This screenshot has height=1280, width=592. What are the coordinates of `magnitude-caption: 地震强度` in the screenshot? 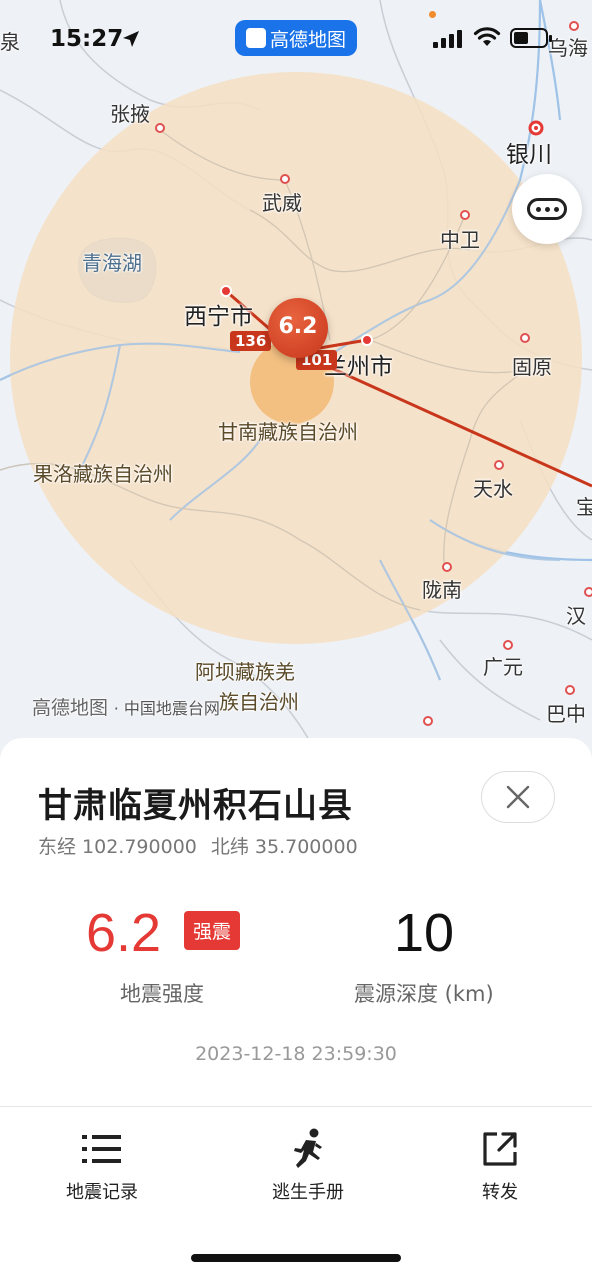 It's located at (162, 994).